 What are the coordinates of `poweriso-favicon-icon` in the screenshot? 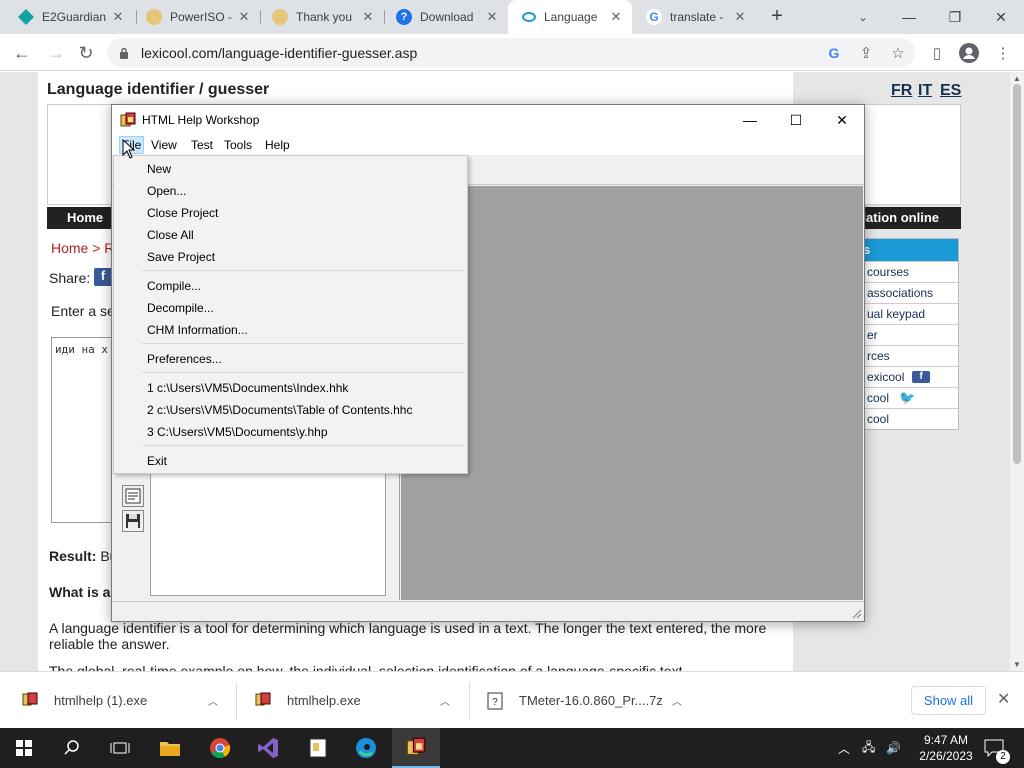 It's located at (154, 17).